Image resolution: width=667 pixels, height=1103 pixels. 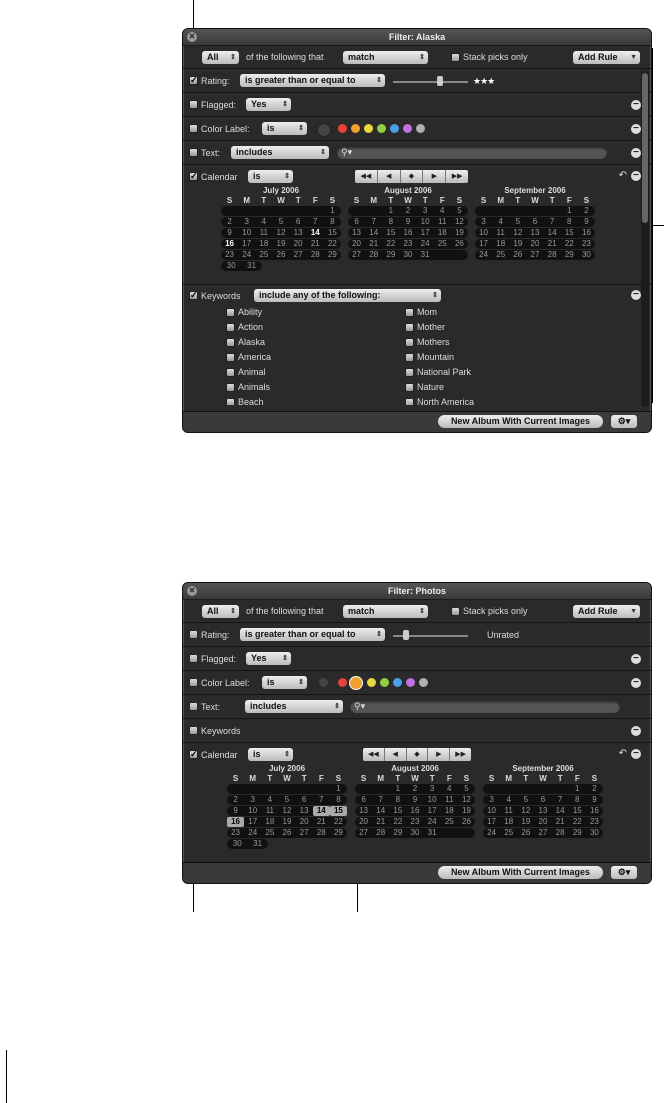 I want to click on keyword-item: Ability, so click(x=248, y=313).